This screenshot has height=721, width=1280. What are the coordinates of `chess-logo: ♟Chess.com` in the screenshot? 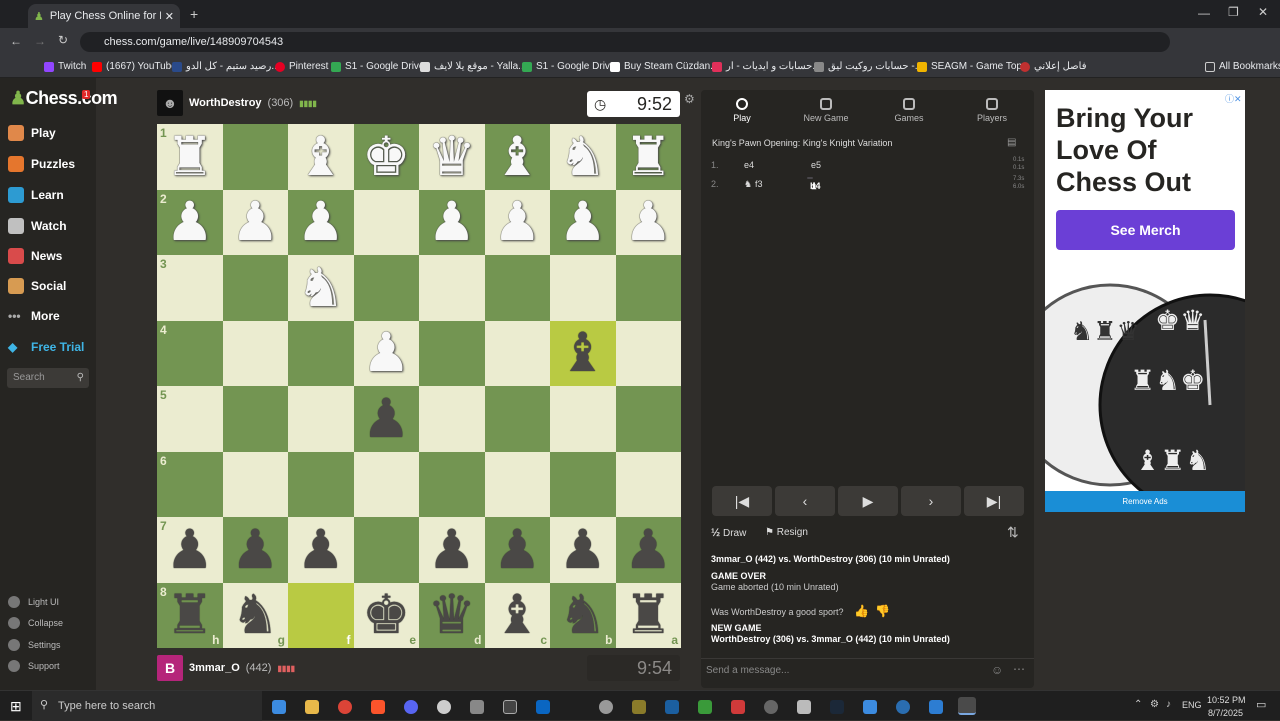 It's located at (64, 98).